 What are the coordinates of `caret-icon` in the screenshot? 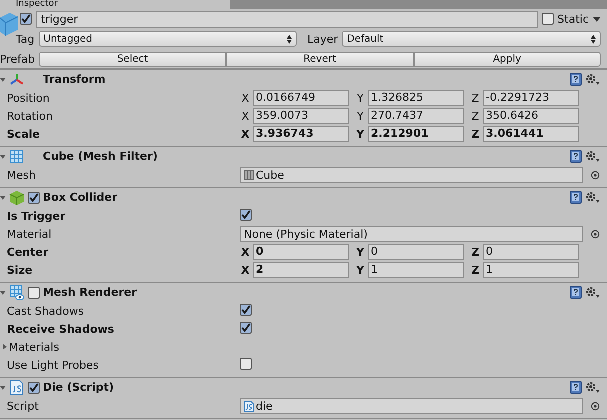 It's located at (597, 19).